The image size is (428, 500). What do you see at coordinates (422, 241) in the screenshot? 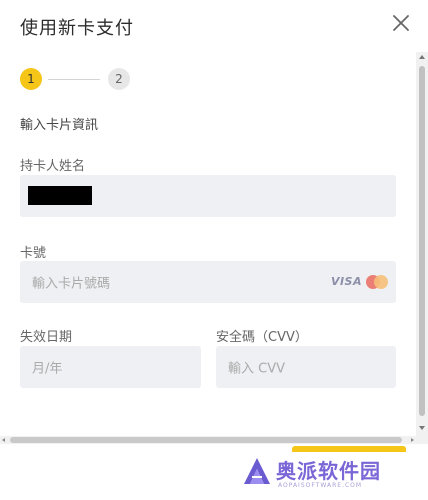
I see `vertical-scroll-thumb` at bounding box center [422, 241].